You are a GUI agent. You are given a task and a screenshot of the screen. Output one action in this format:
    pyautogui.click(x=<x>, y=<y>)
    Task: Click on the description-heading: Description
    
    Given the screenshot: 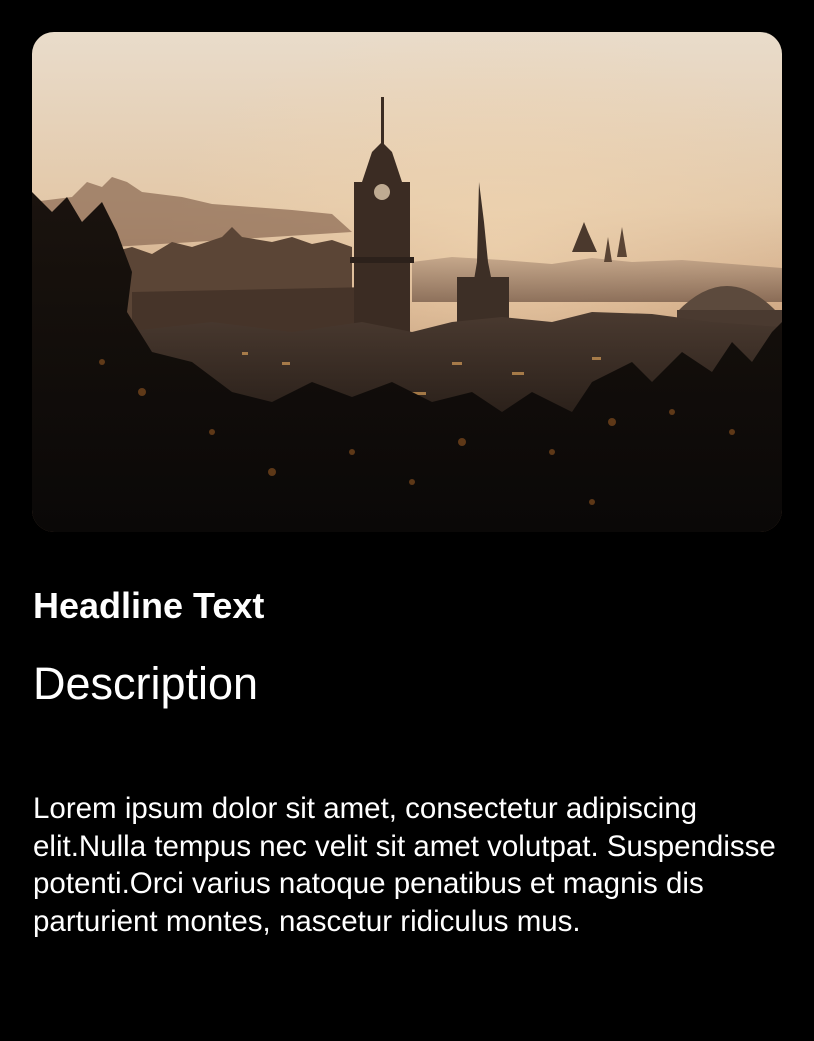 What is the action you would take?
    pyautogui.click(x=146, y=683)
    